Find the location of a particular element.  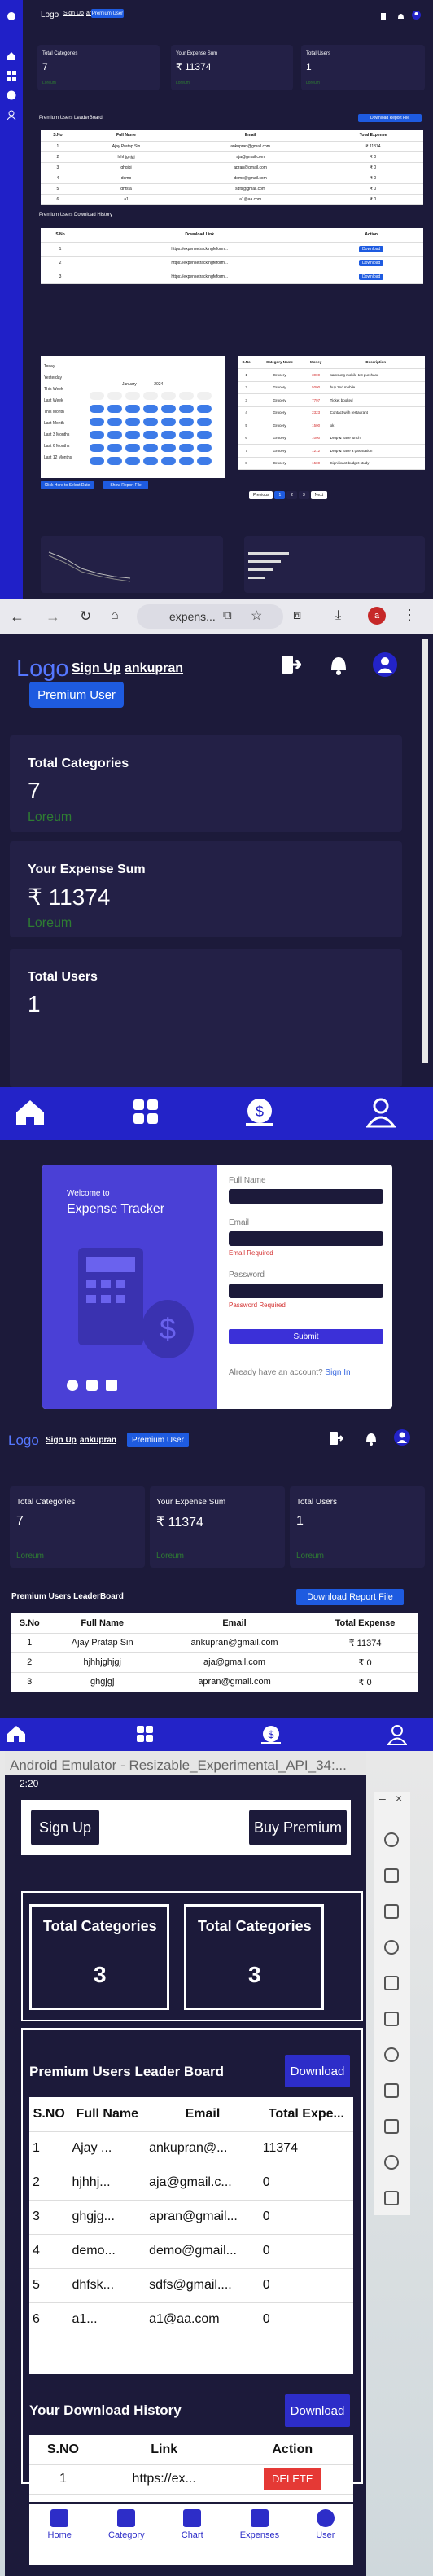

back-icon is located at coordinates (391, 2090).